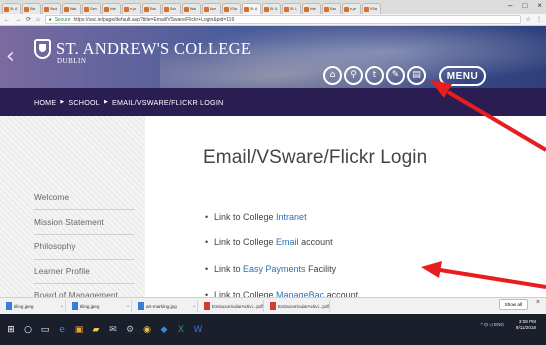  Describe the element at coordinates (31, 8) in the screenshot. I see `browser-tab: Sta` at that location.